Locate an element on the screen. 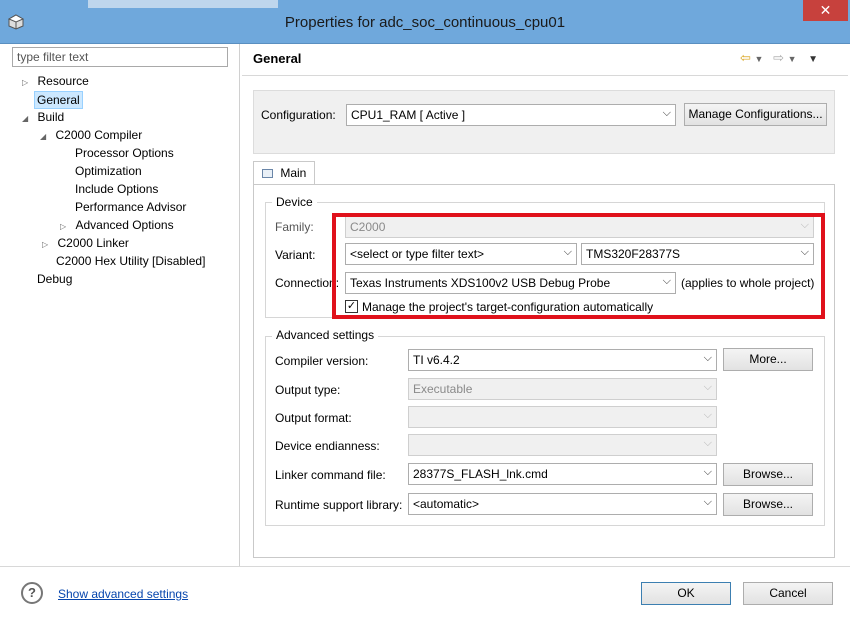  tree-item-optimization: Optimization is located at coordinates (108, 171).